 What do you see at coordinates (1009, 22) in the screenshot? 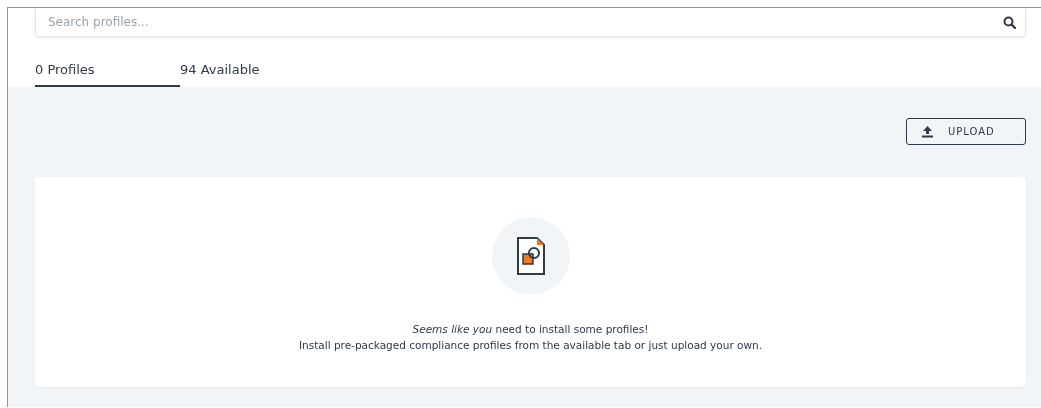
I see `search-icon` at bounding box center [1009, 22].